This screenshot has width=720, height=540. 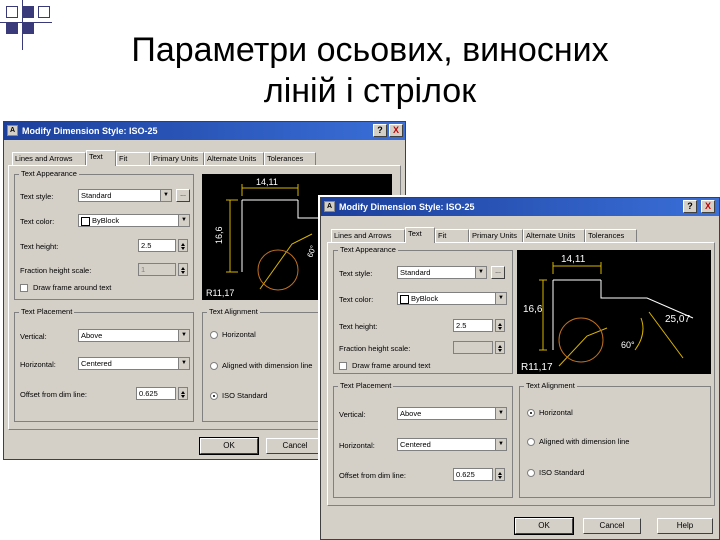 What do you see at coordinates (278, 270) in the screenshot?
I see `preview-circle` at bounding box center [278, 270].